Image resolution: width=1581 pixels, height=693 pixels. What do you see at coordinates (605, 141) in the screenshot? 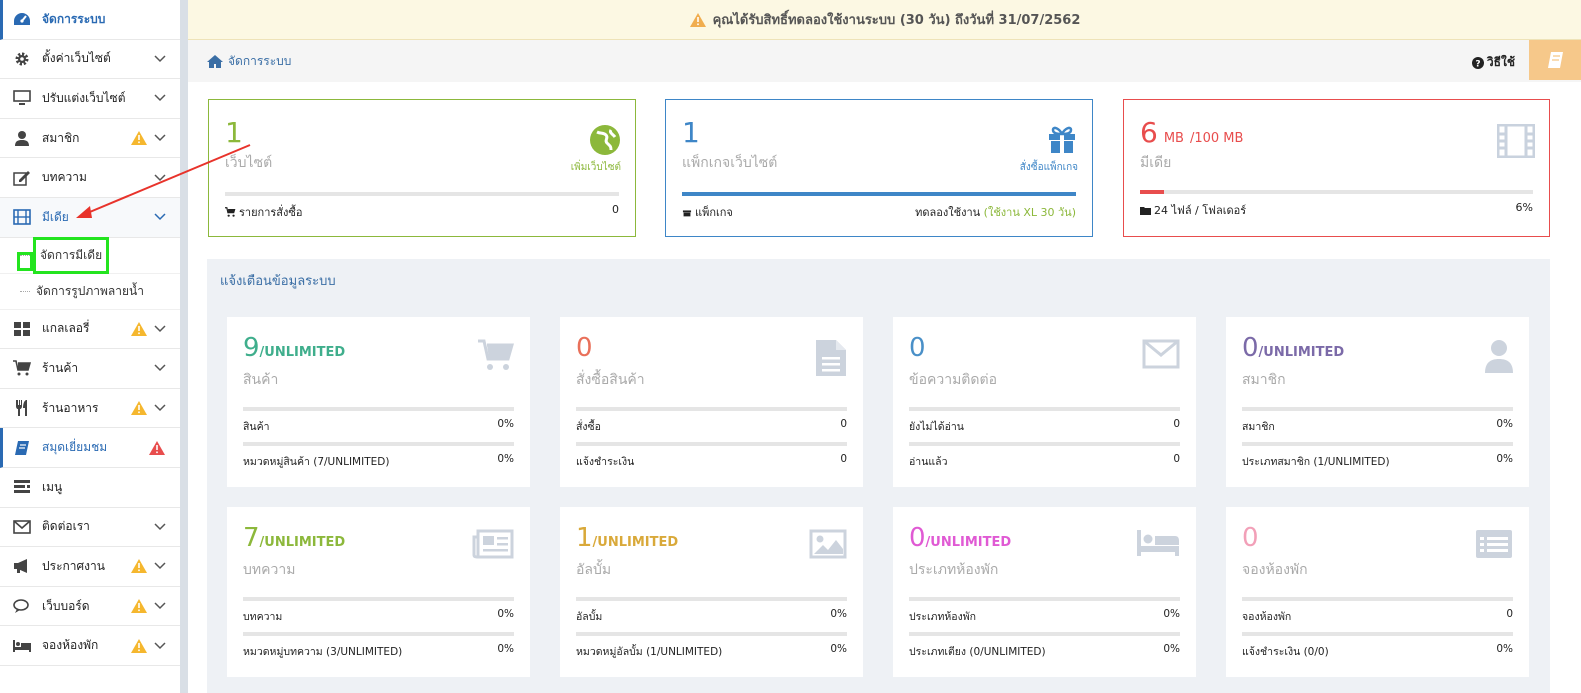
I see `globe-icon` at bounding box center [605, 141].